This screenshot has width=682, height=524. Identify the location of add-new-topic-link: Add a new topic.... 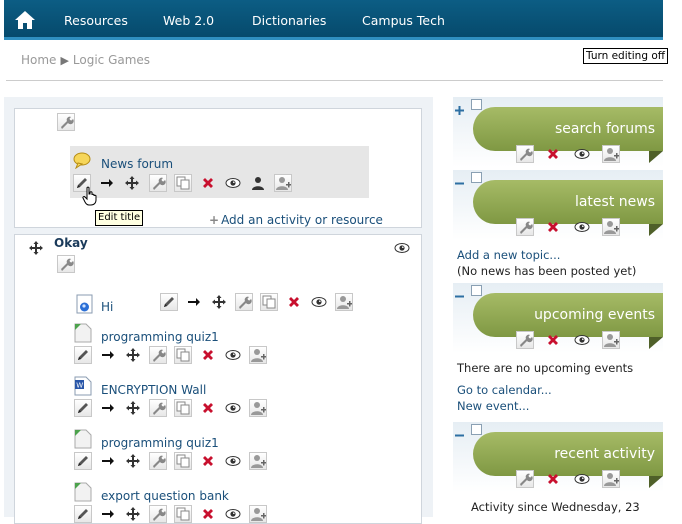
(508, 255).